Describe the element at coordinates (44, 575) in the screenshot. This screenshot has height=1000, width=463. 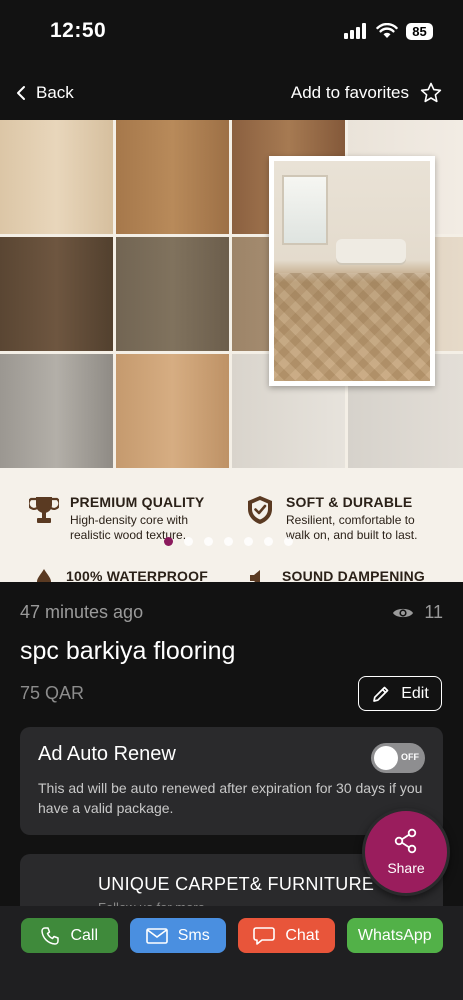
I see `drop-icon` at that location.